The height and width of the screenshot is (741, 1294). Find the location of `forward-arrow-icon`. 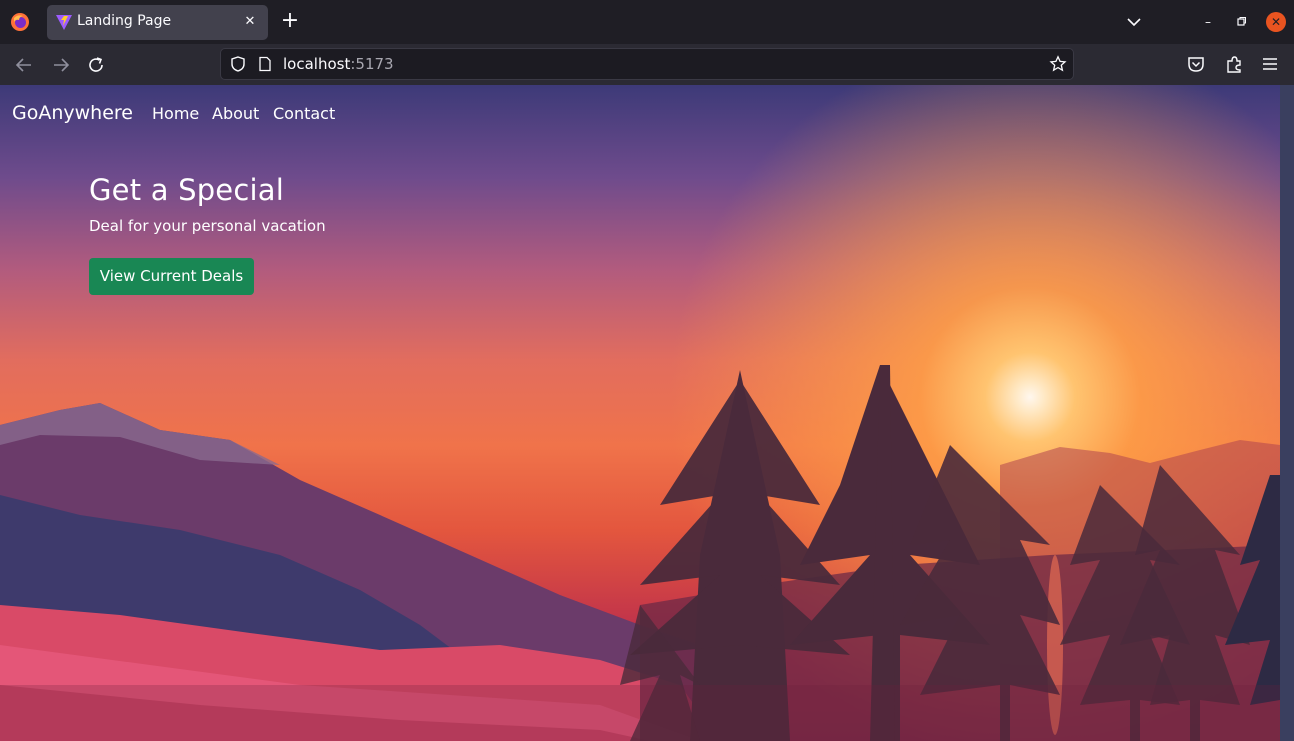

forward-arrow-icon is located at coordinates (61, 65).